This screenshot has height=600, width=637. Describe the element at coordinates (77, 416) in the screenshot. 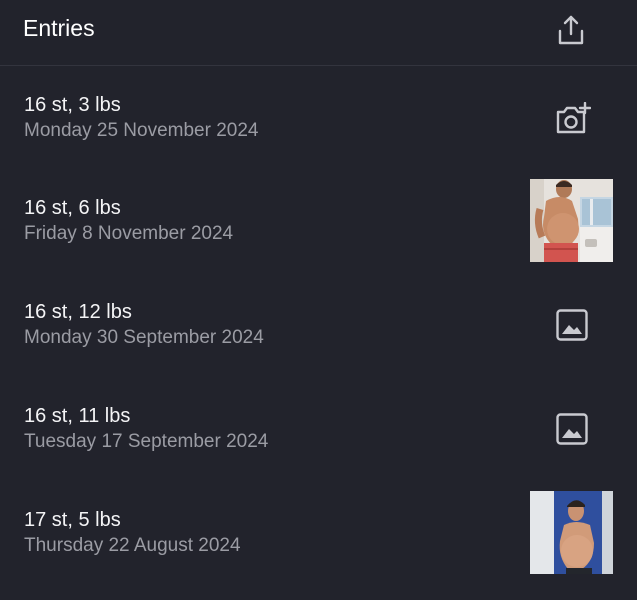

I see `entry-weight: 16 st, 11 lbs` at that location.